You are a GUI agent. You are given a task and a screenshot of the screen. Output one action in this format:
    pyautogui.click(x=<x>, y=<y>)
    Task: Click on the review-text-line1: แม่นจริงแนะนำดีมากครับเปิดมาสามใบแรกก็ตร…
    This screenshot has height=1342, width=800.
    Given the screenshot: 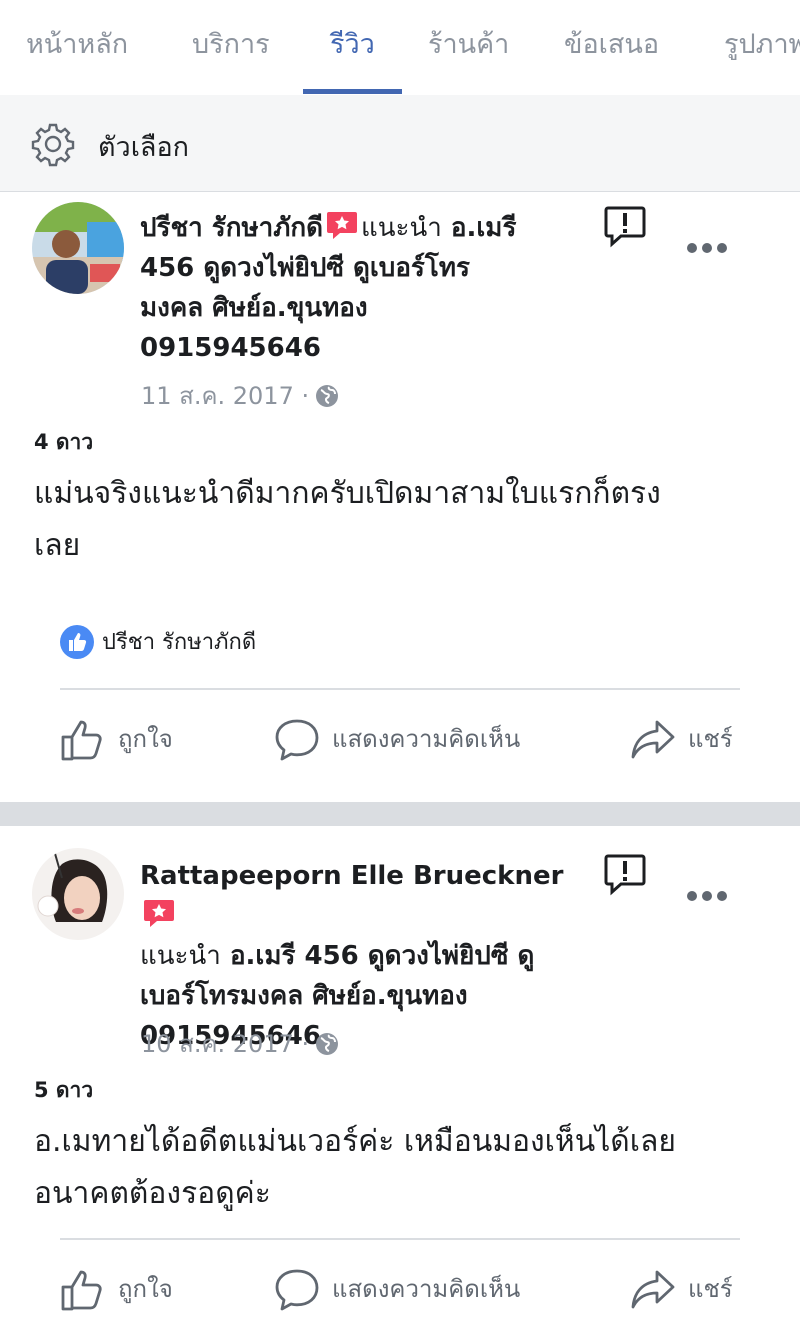 What is the action you would take?
    pyautogui.click(x=347, y=493)
    